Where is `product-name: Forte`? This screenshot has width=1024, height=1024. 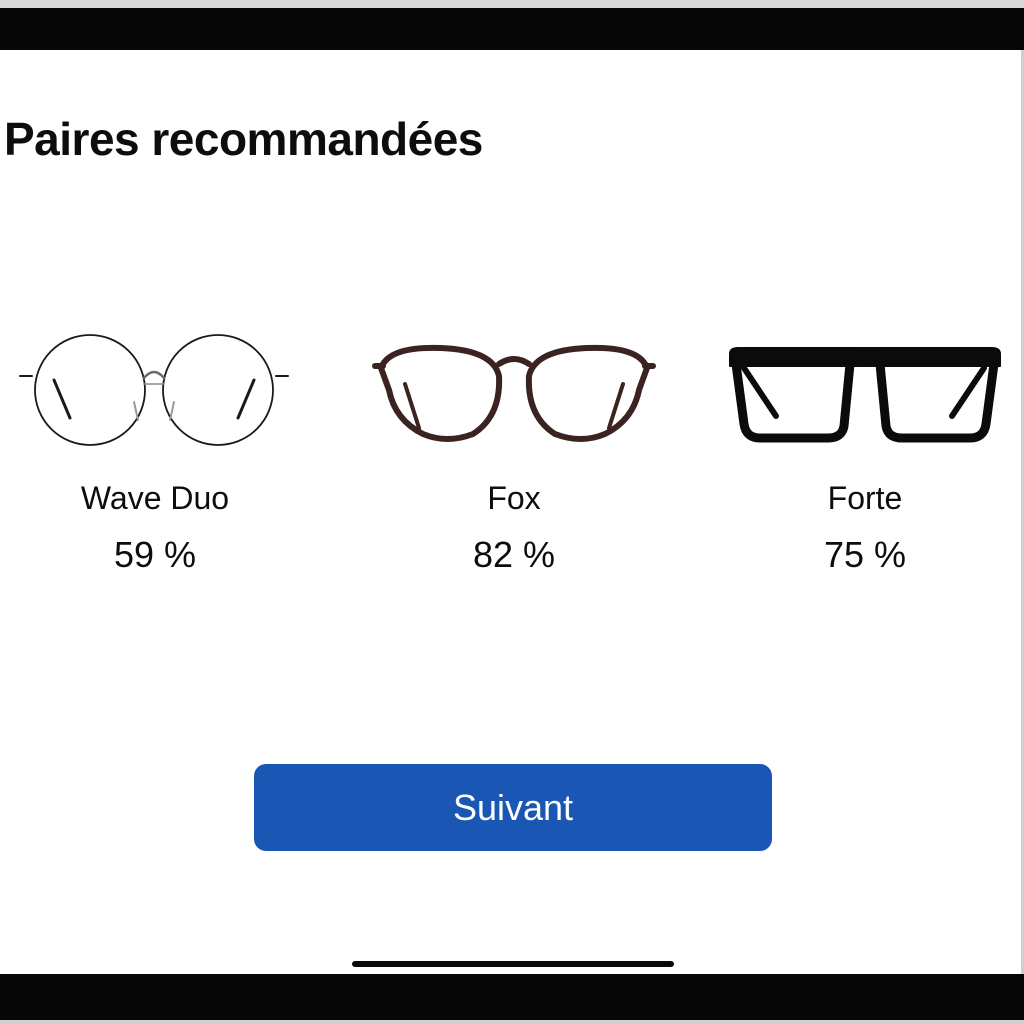 product-name: Forte is located at coordinates (865, 498).